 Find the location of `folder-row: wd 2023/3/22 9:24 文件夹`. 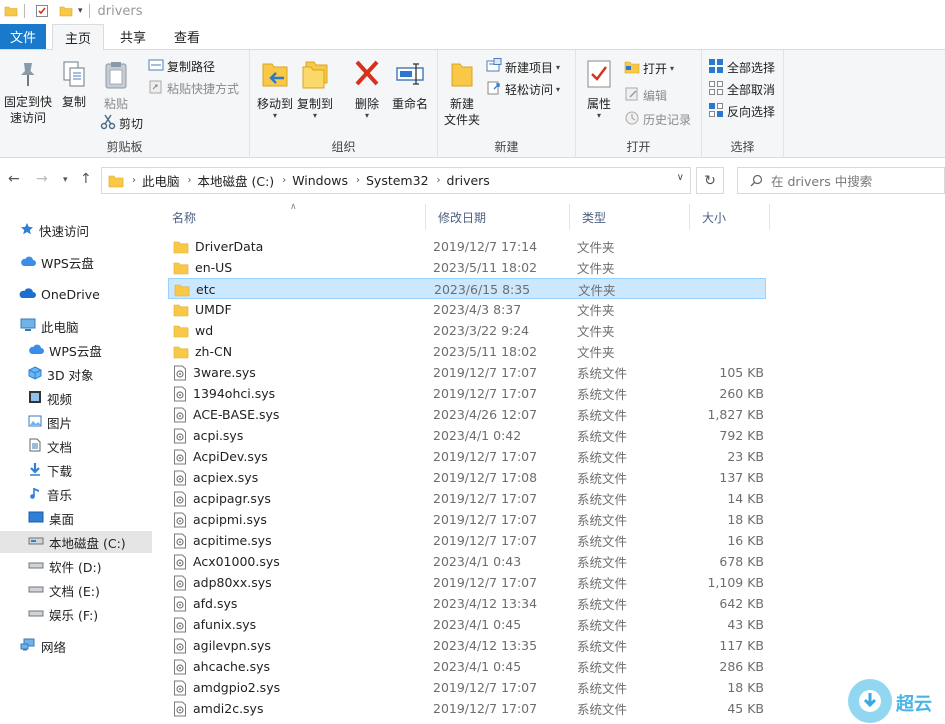

folder-row: wd 2023/3/22 9:24 文件夹 is located at coordinates (467, 330).